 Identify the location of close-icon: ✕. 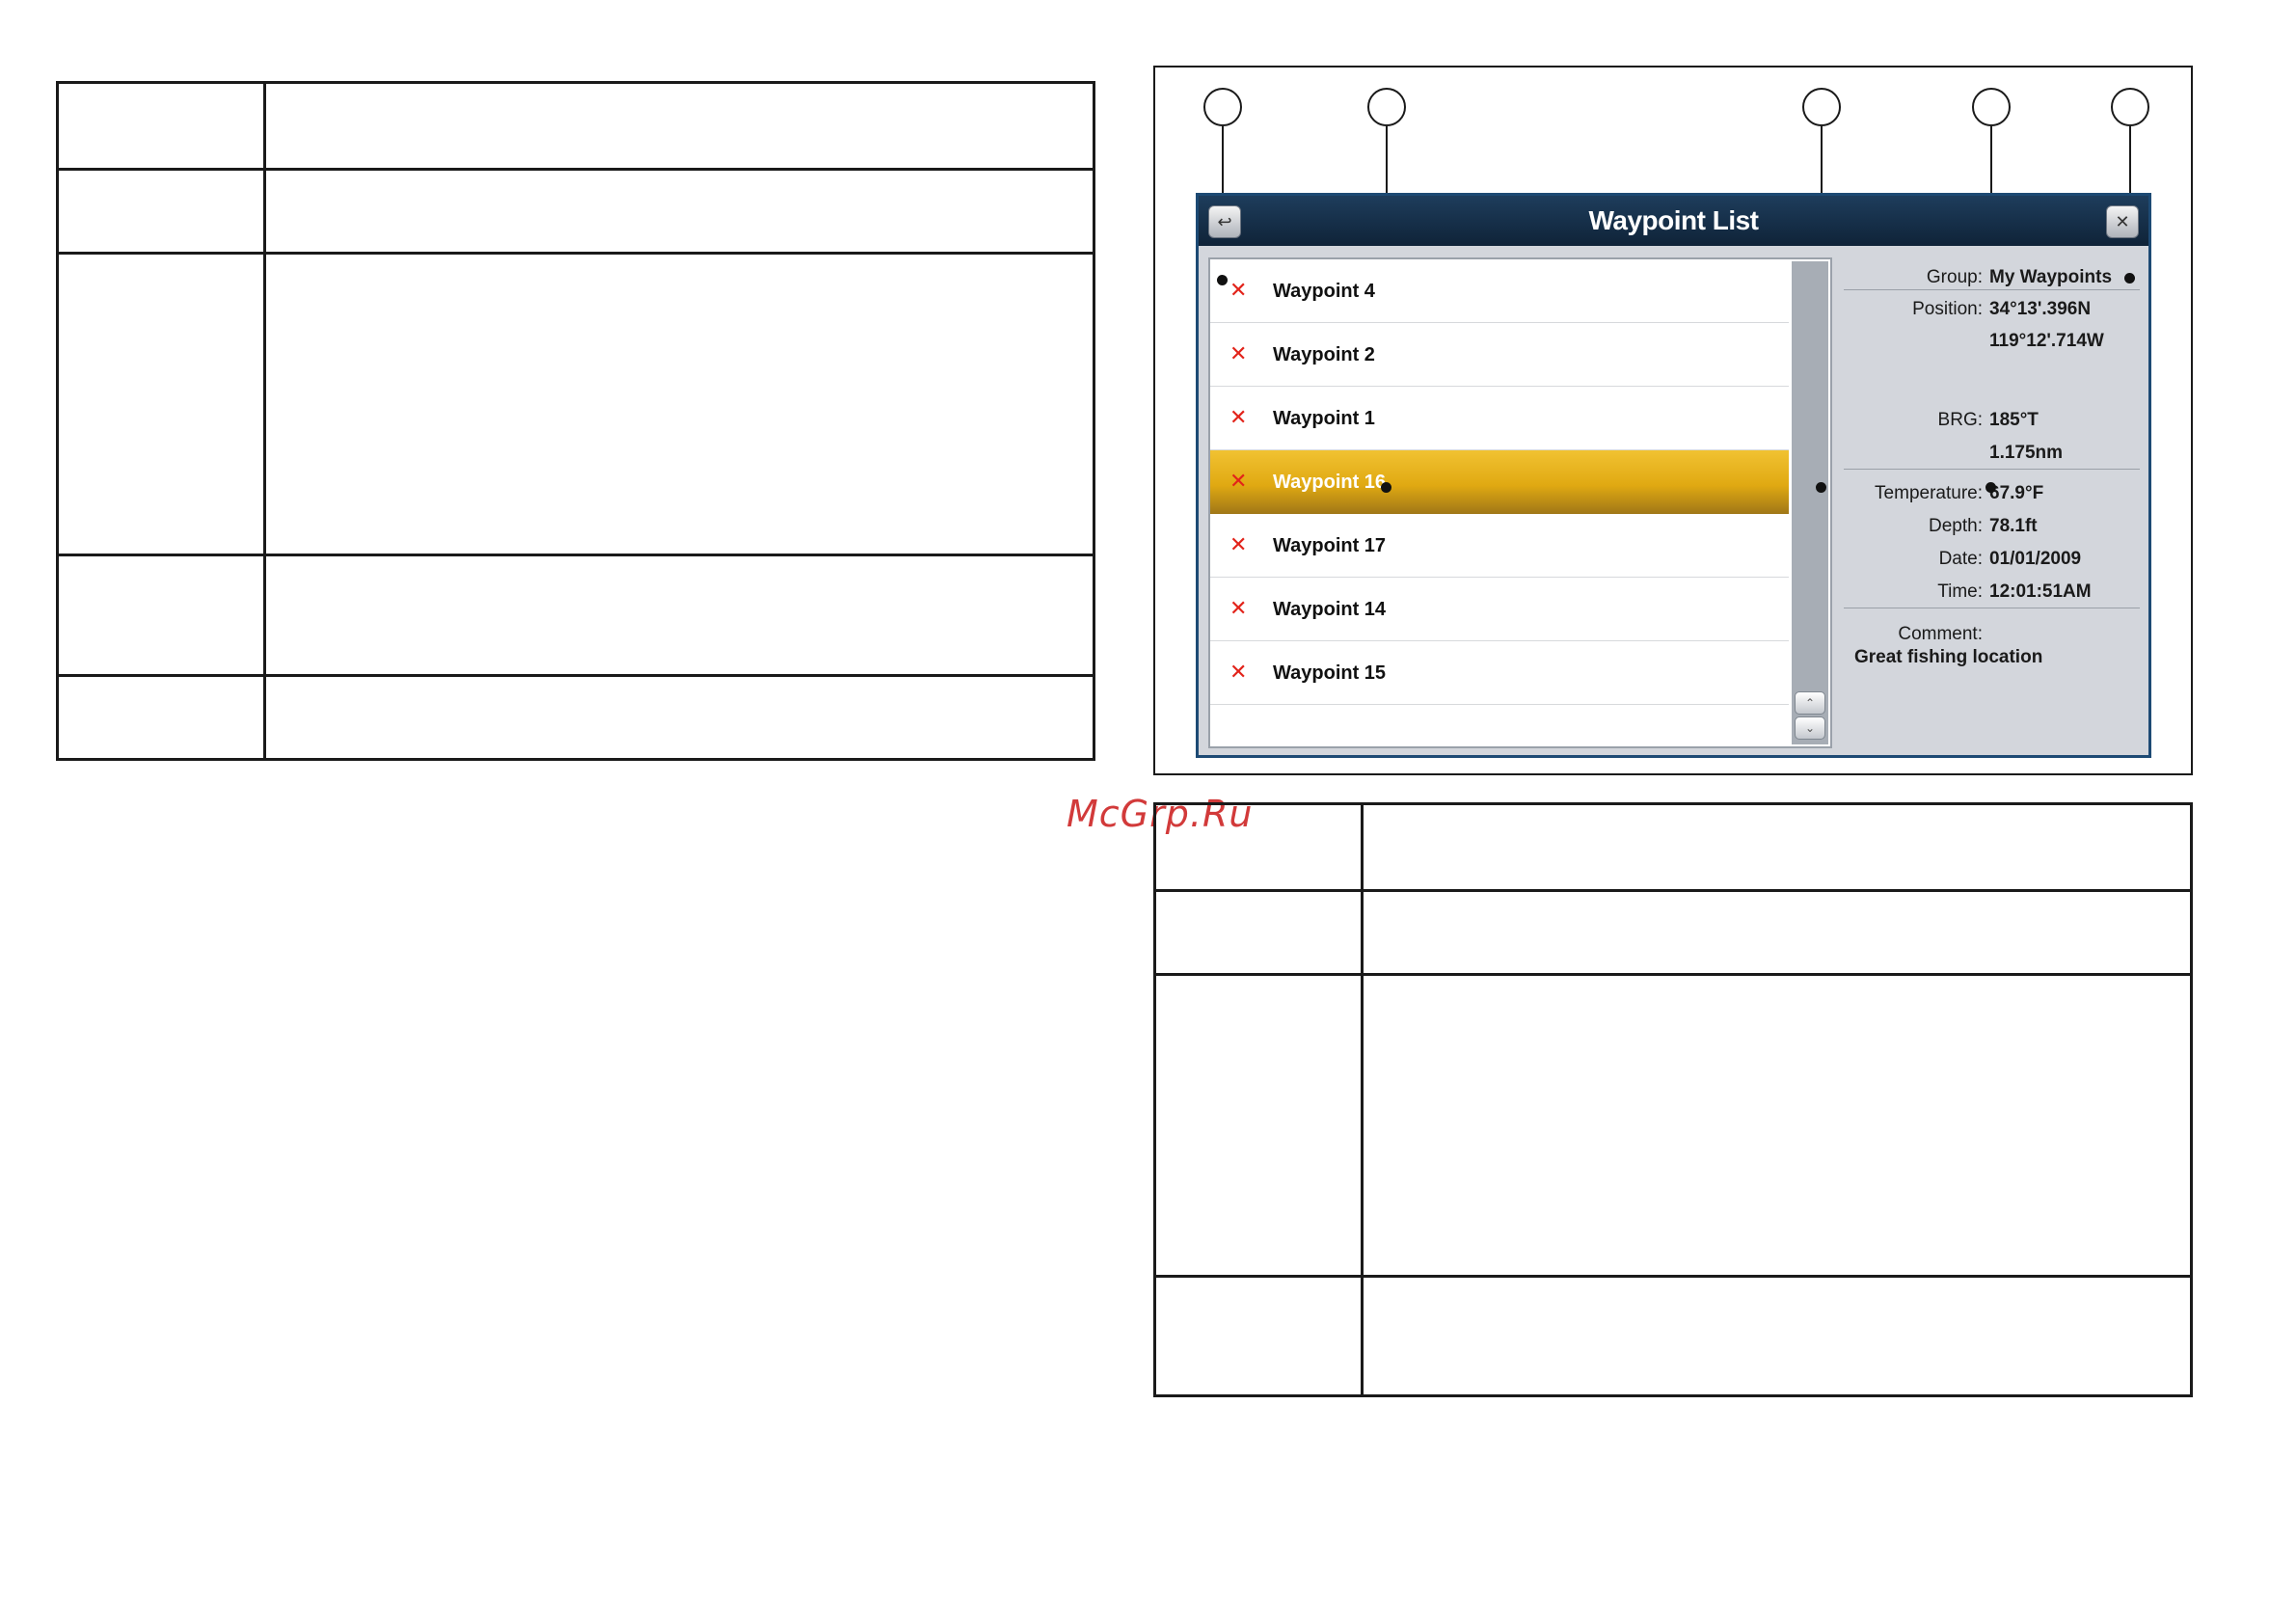
(2122, 221).